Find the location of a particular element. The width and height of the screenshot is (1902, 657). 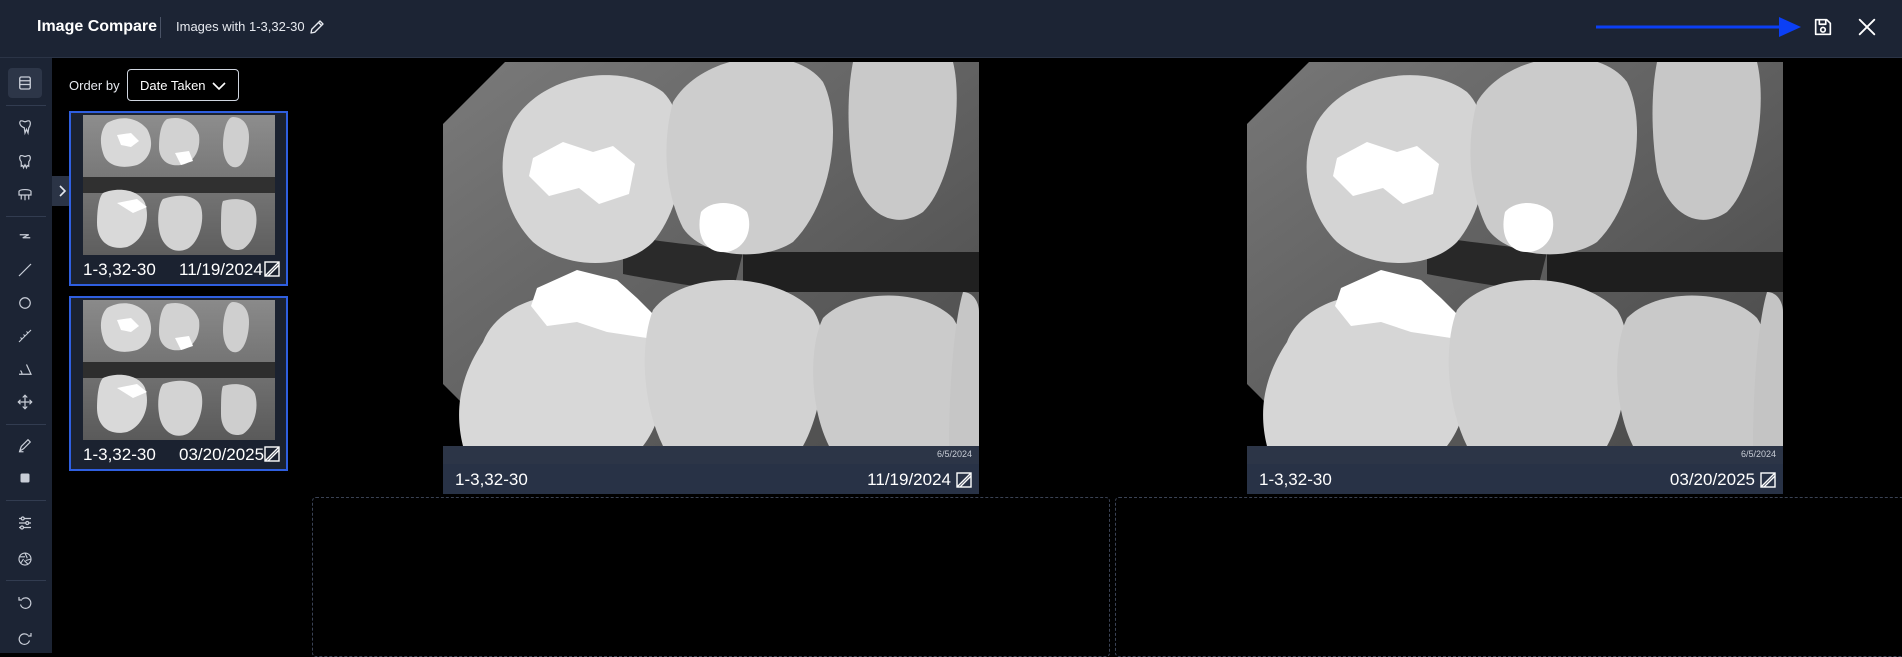

square-icon is located at coordinates (25, 478).